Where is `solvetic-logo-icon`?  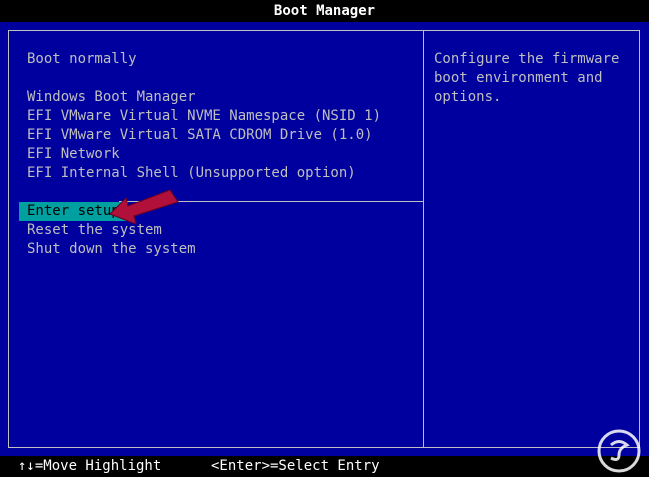 solvetic-logo-icon is located at coordinates (619, 451).